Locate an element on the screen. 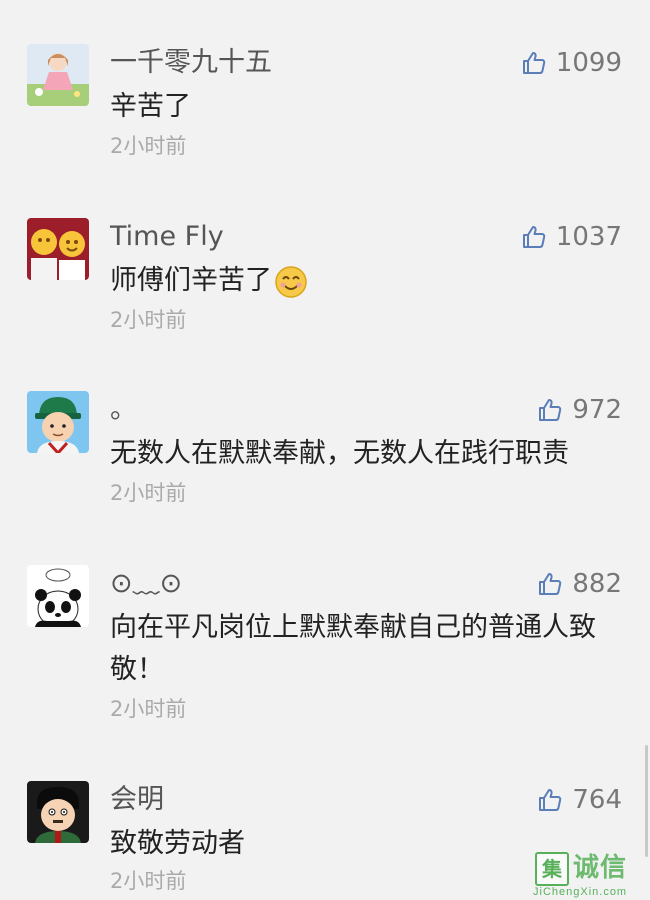 This screenshot has width=650, height=900. watermark-box: 集 is located at coordinates (552, 869).